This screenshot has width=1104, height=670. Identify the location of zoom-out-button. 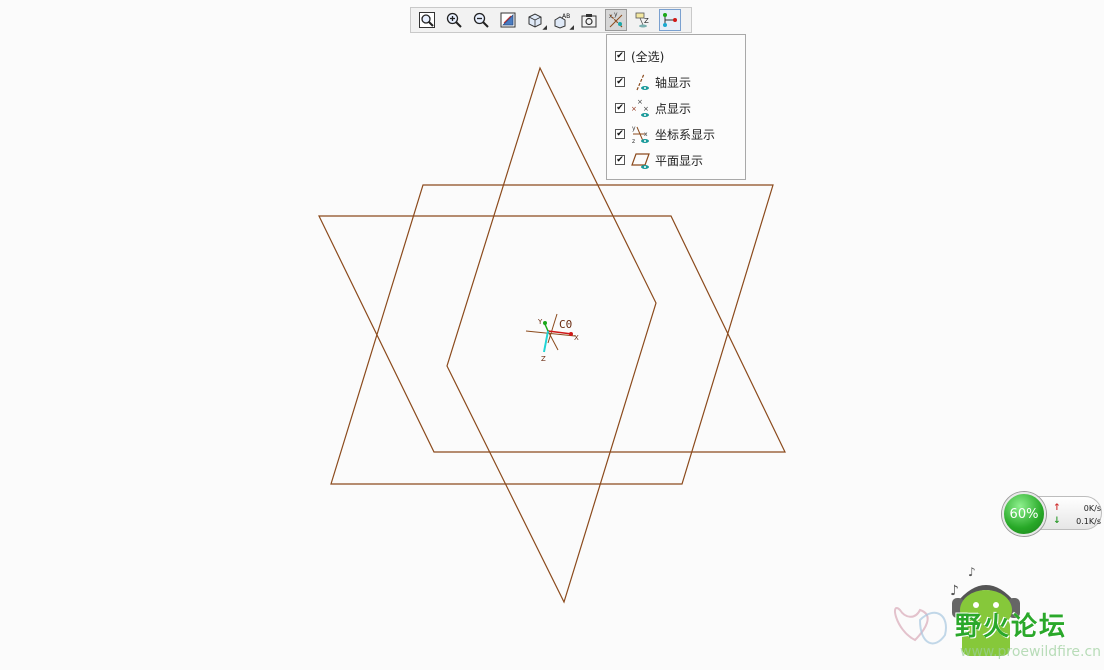
(481, 20).